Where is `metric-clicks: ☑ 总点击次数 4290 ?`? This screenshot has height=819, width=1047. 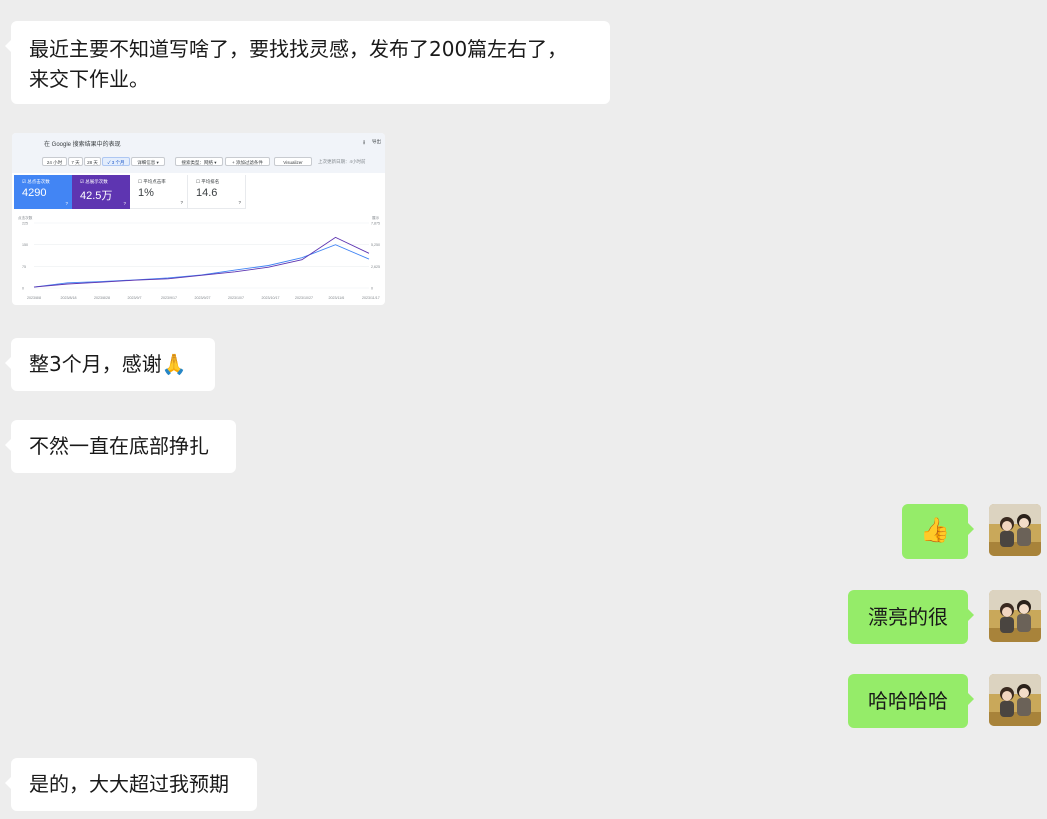 metric-clicks: ☑ 总点击次数 4290 ? is located at coordinates (43, 192).